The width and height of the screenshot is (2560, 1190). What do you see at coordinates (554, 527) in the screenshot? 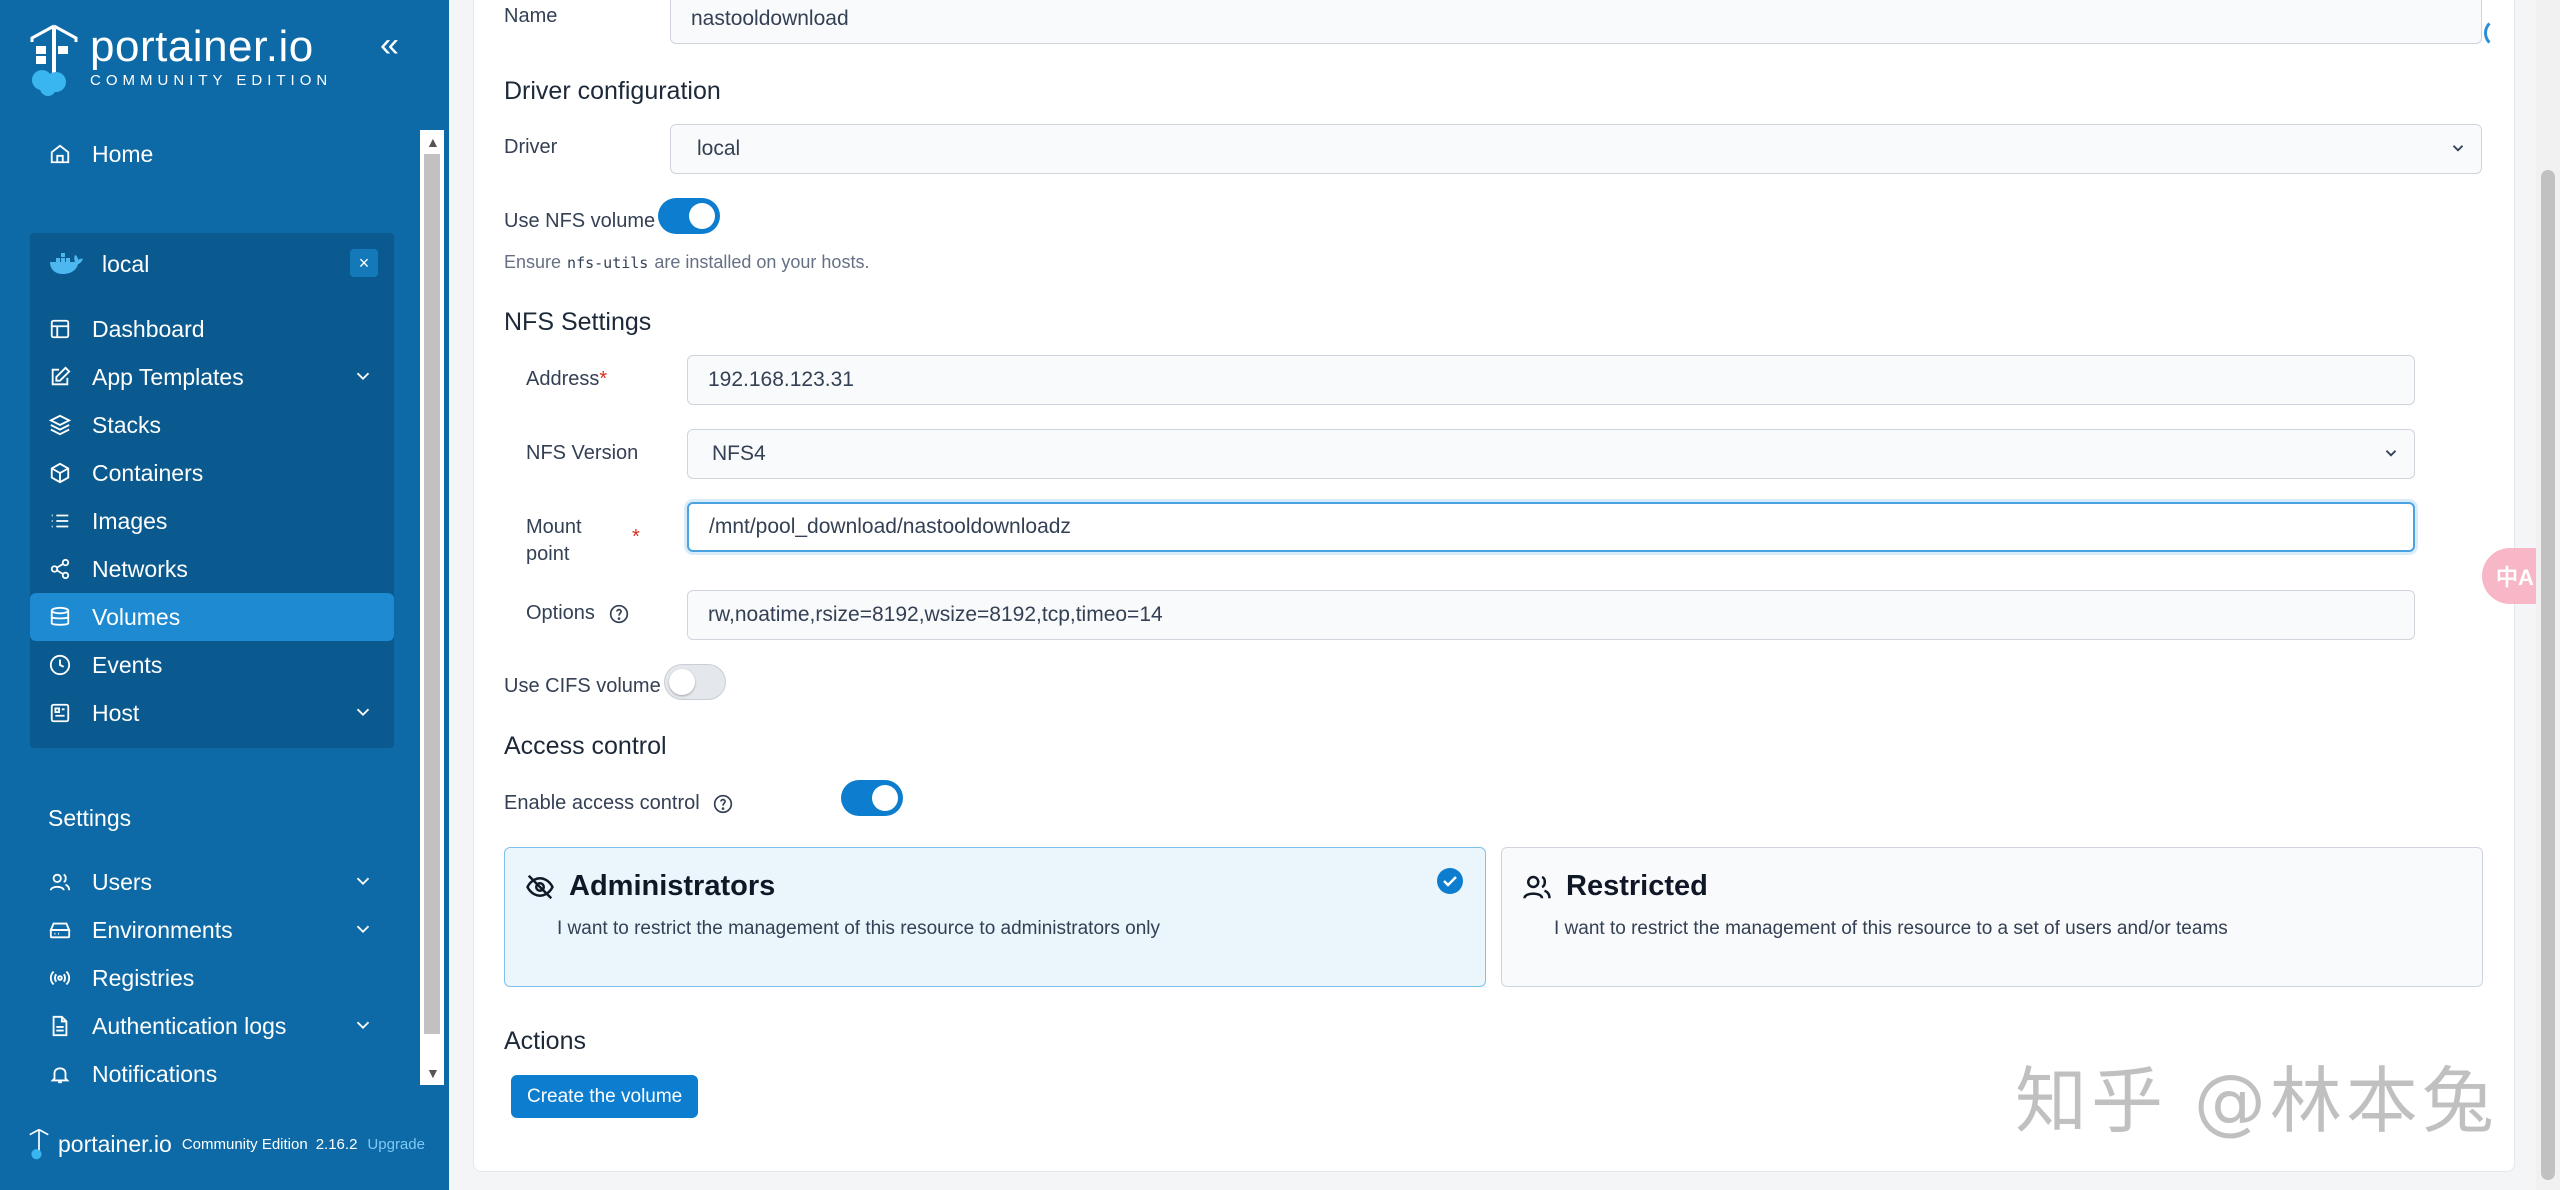
I see `mount-label-line: Mount` at bounding box center [554, 527].